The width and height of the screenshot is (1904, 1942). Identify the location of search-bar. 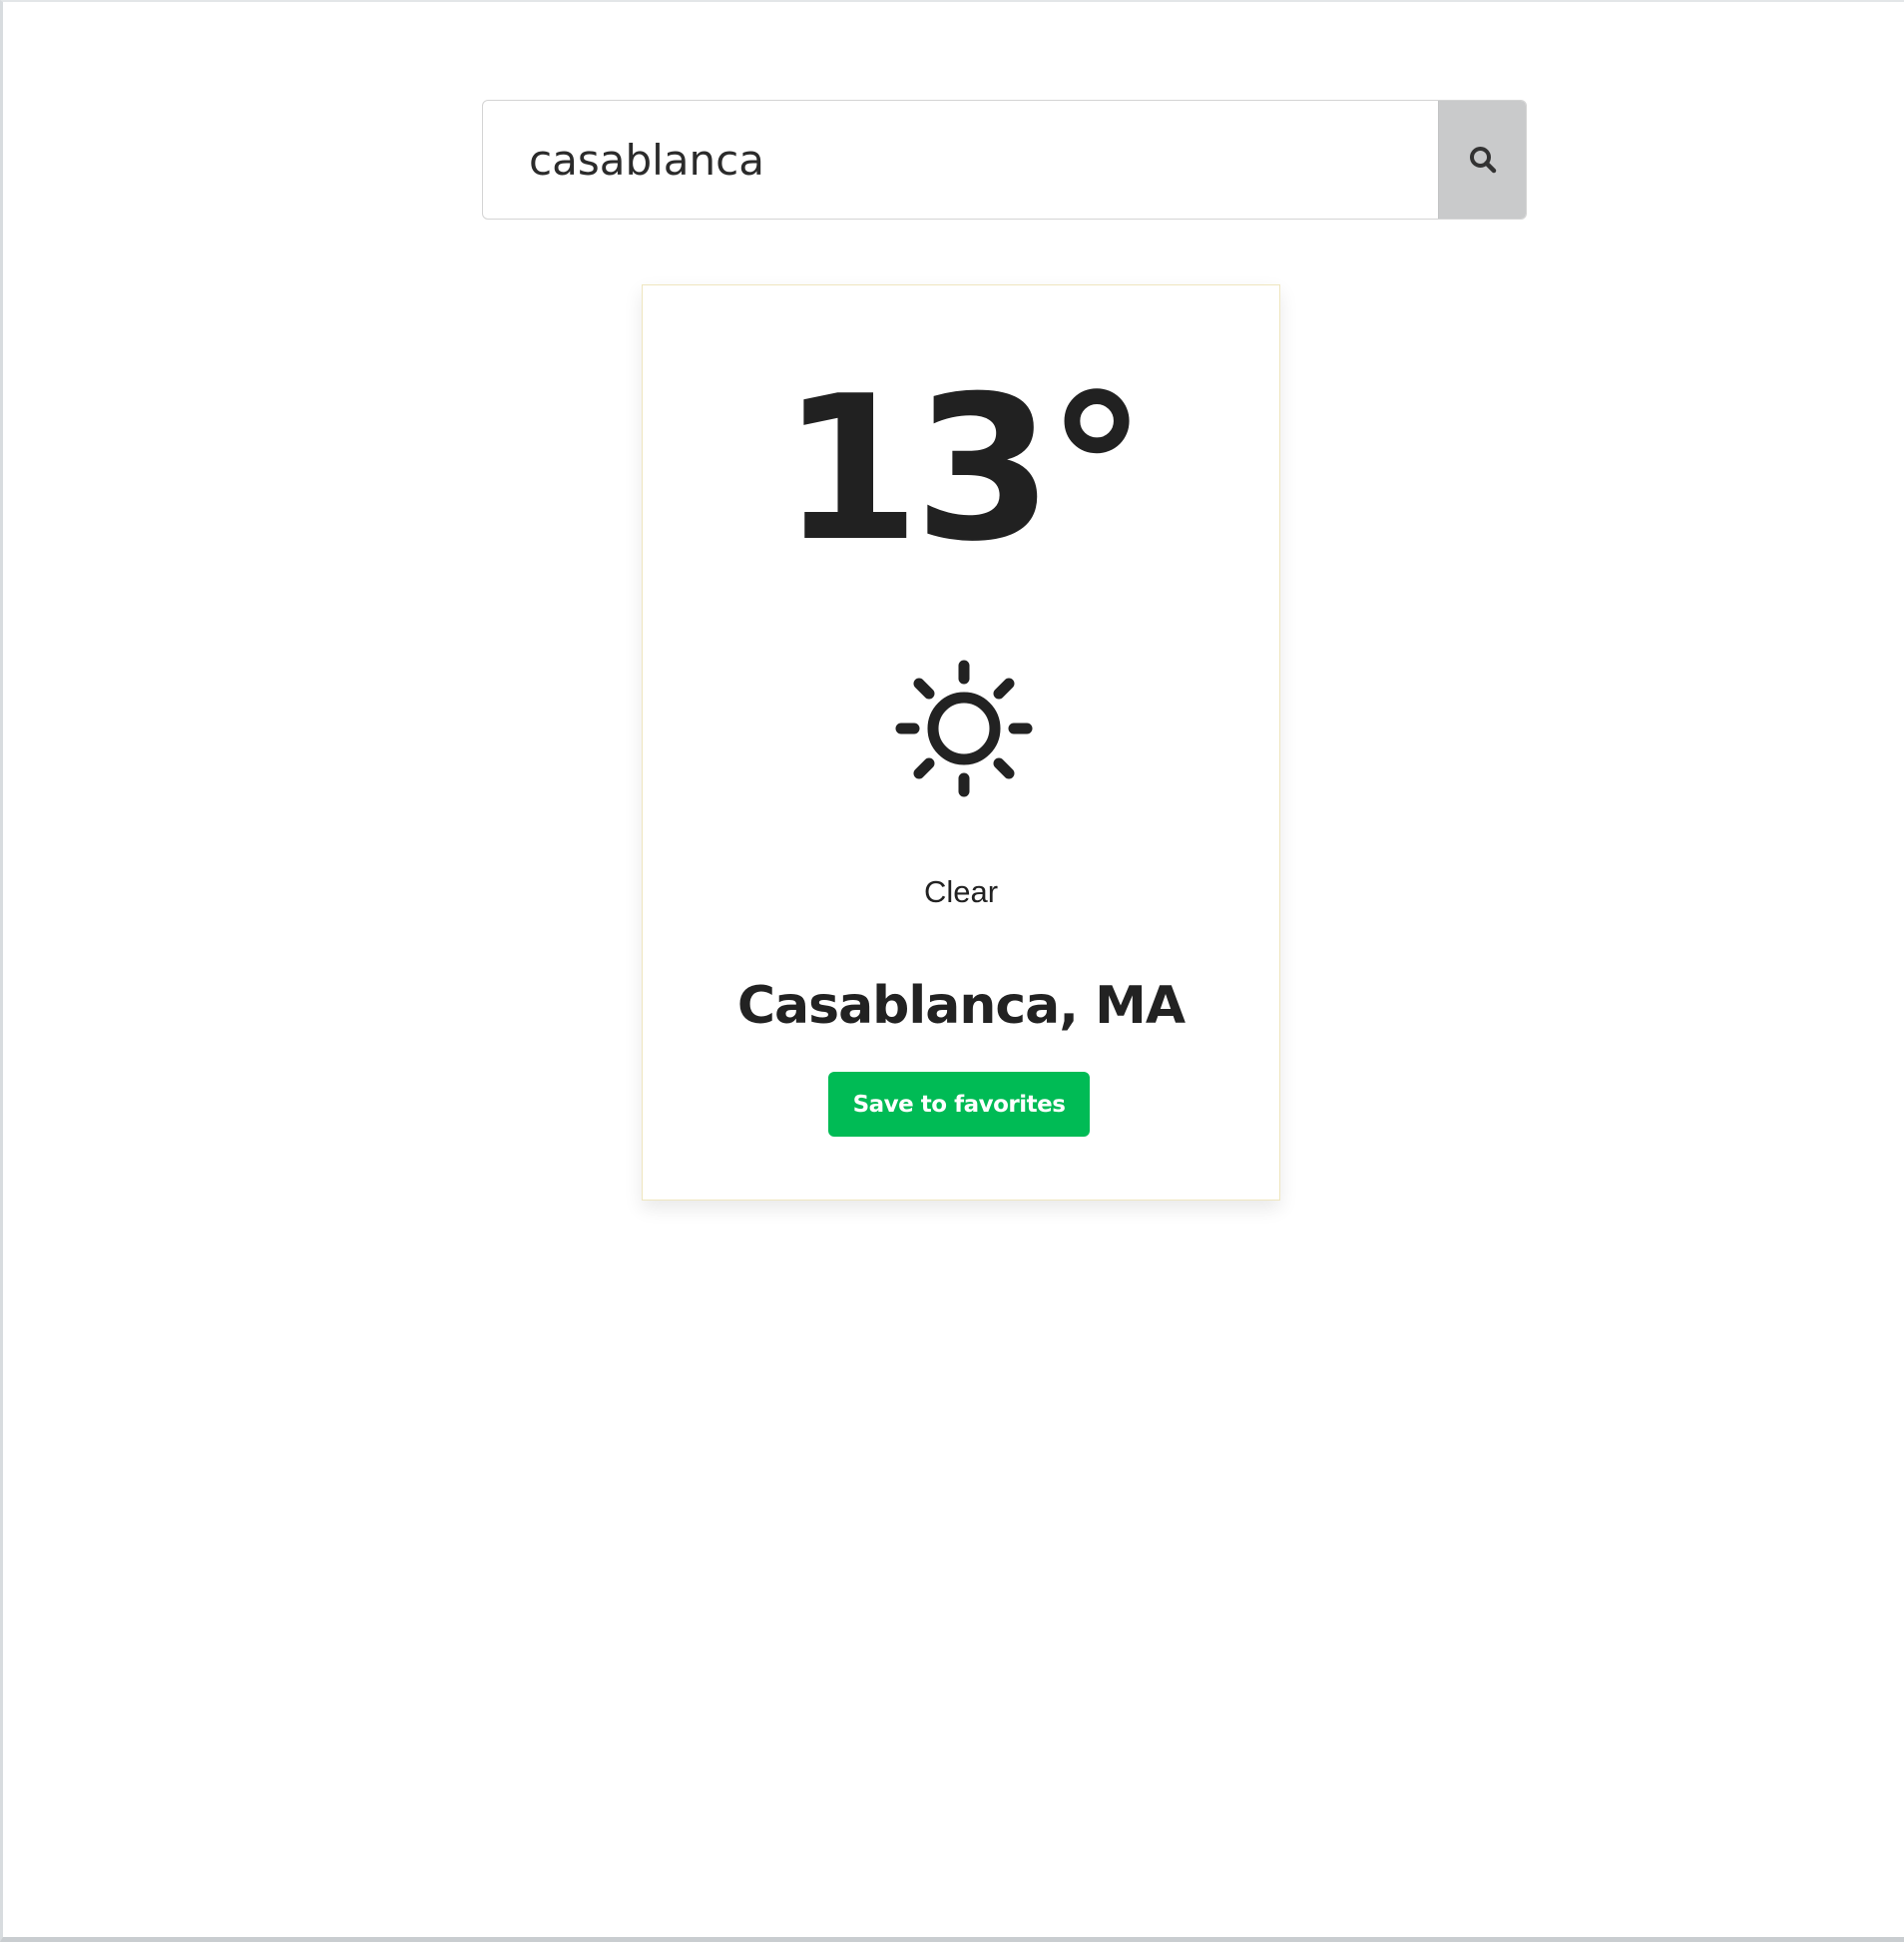
(1004, 160).